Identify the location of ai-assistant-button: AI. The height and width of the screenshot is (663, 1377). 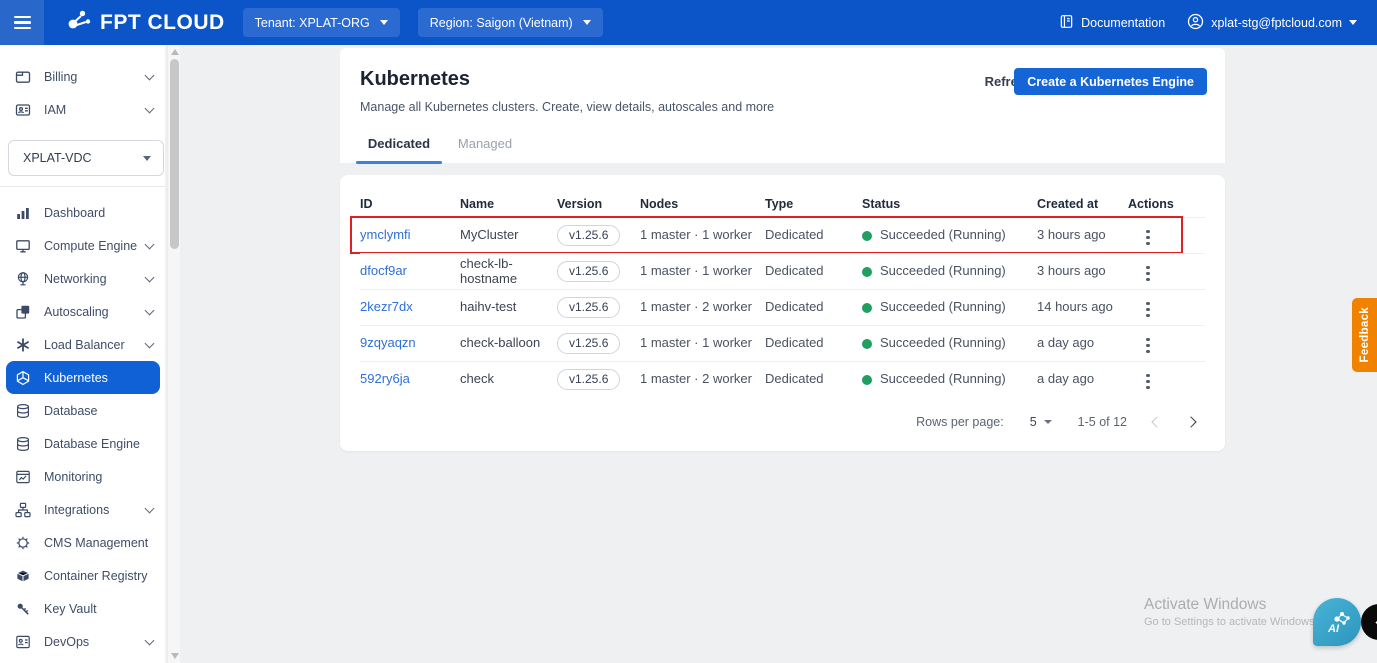
(1337, 622).